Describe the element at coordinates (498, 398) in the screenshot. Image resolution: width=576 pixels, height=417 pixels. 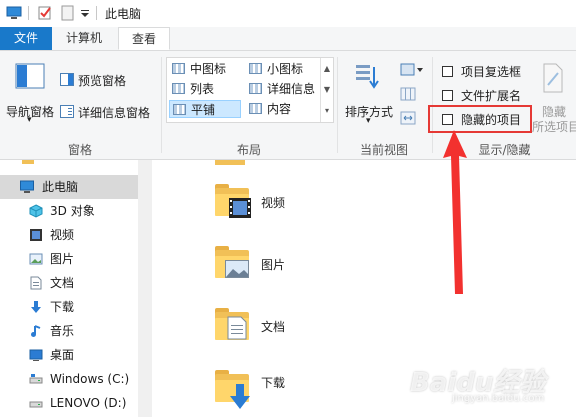
I see `watermark-sub: jingyan.baidu.com` at that location.